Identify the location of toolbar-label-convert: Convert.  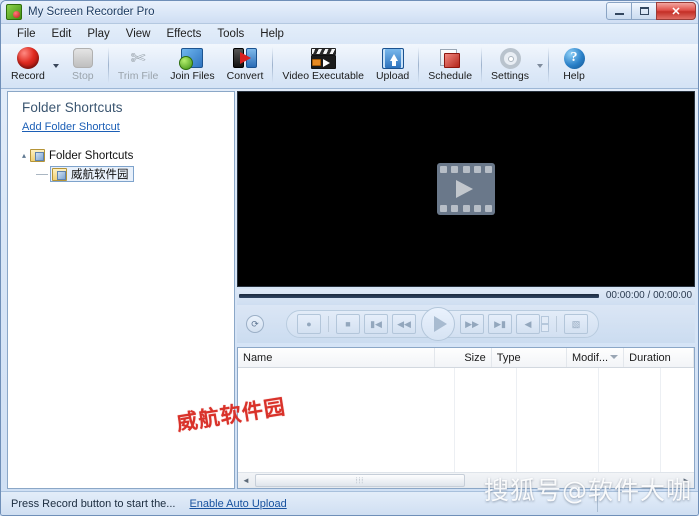
(245, 76).